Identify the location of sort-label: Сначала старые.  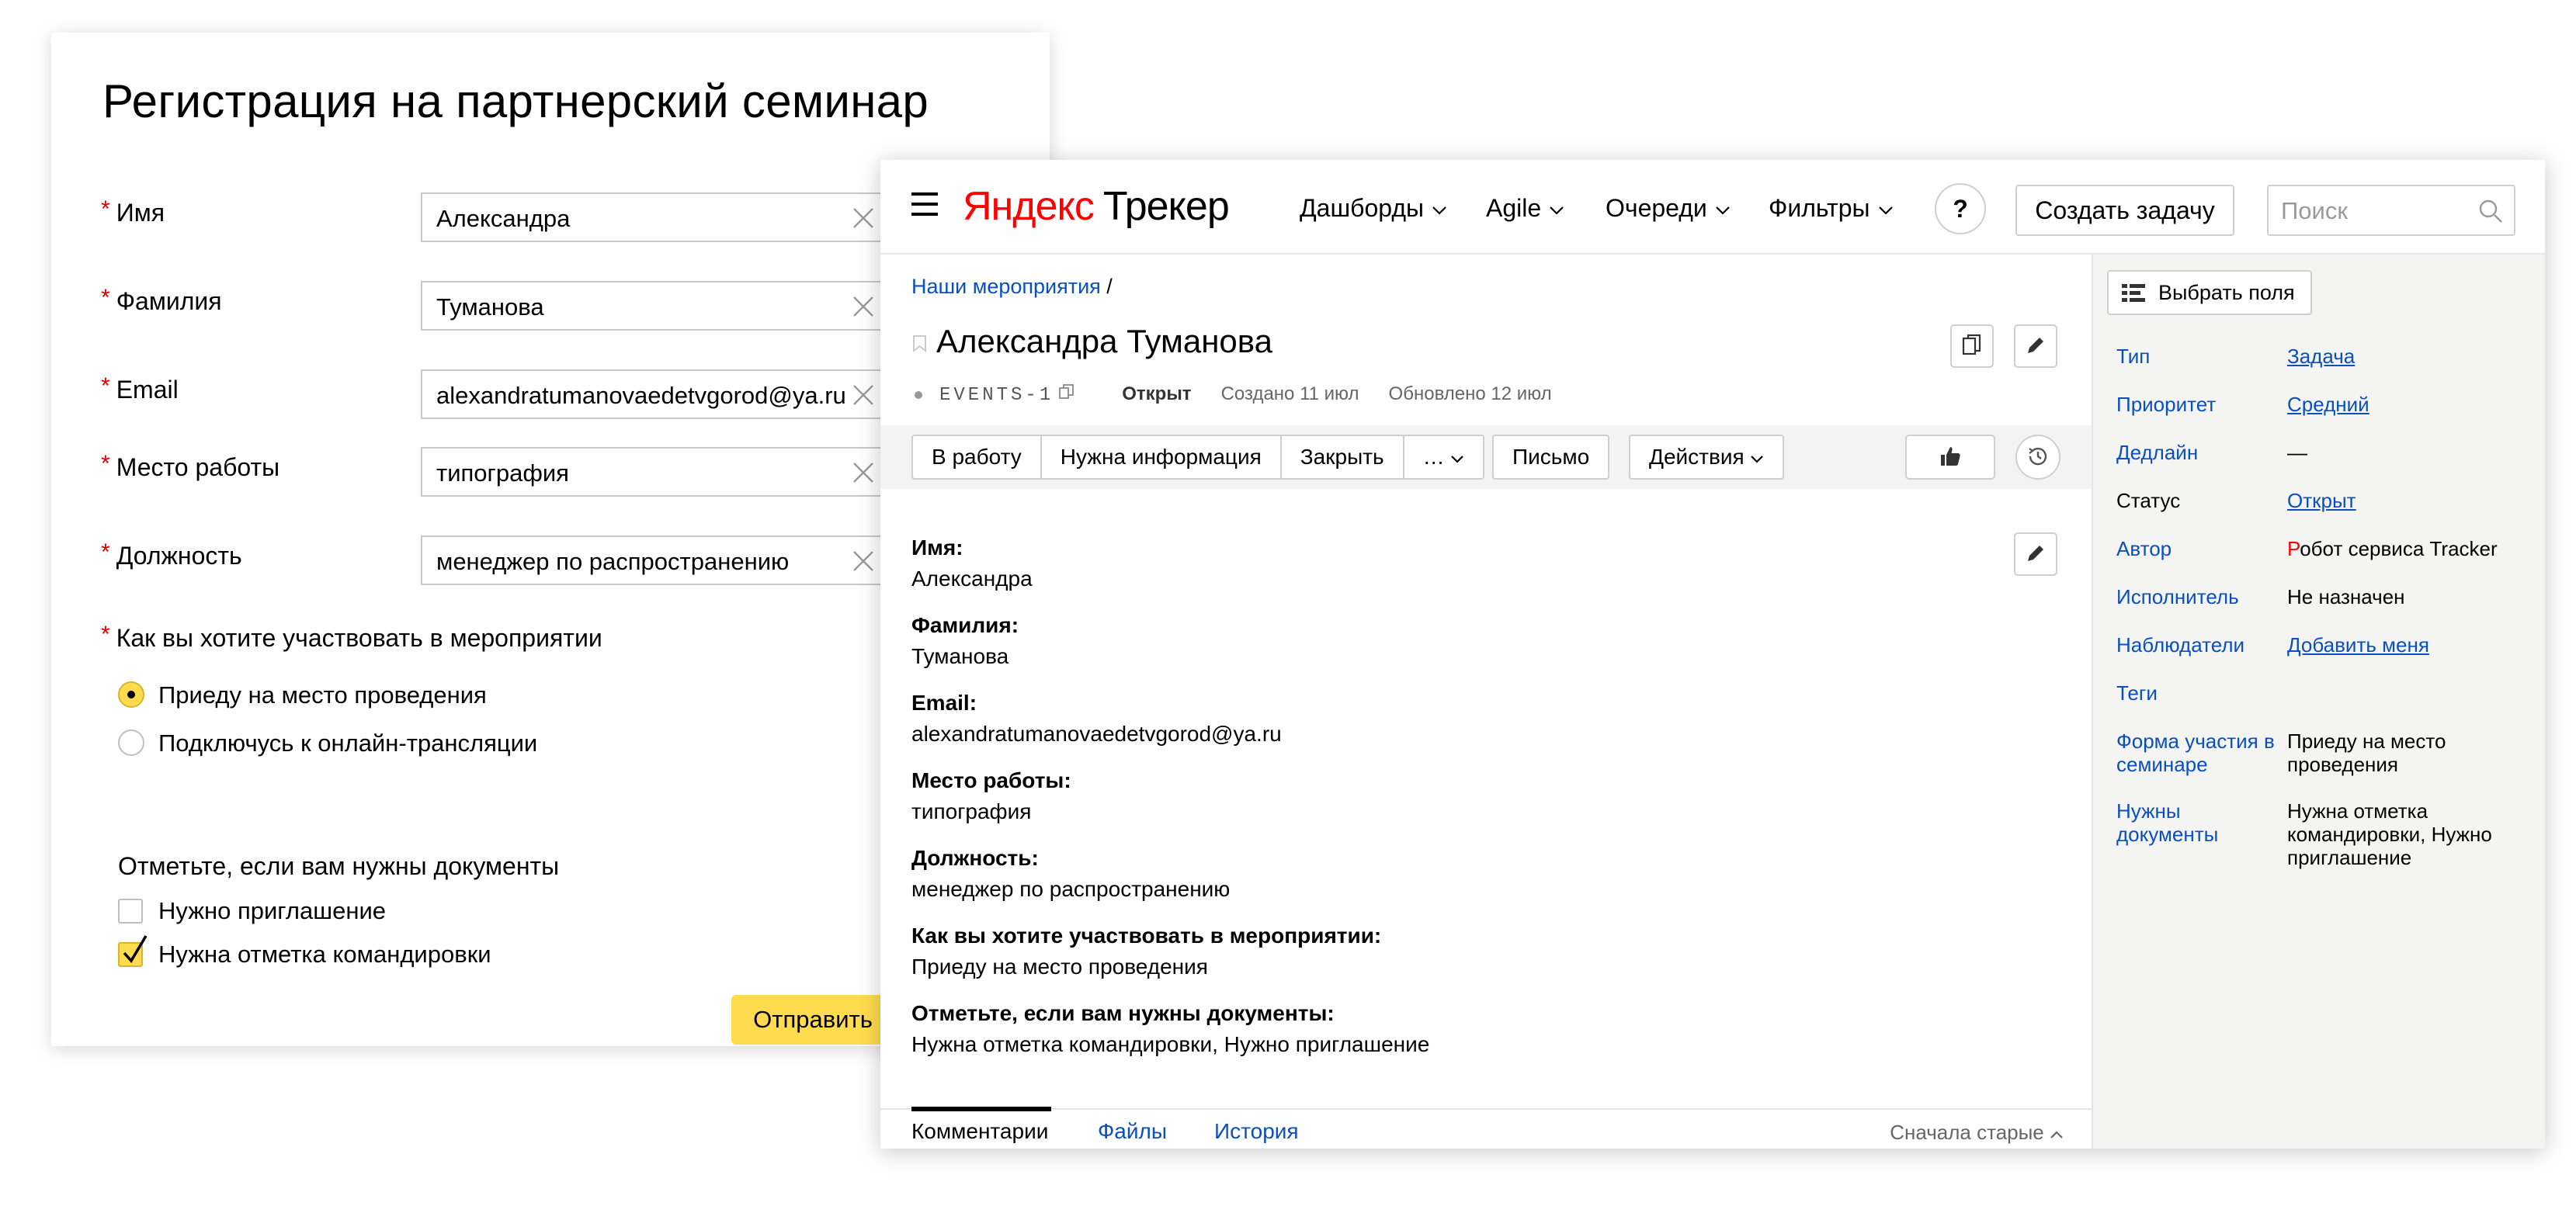
(1967, 1132).